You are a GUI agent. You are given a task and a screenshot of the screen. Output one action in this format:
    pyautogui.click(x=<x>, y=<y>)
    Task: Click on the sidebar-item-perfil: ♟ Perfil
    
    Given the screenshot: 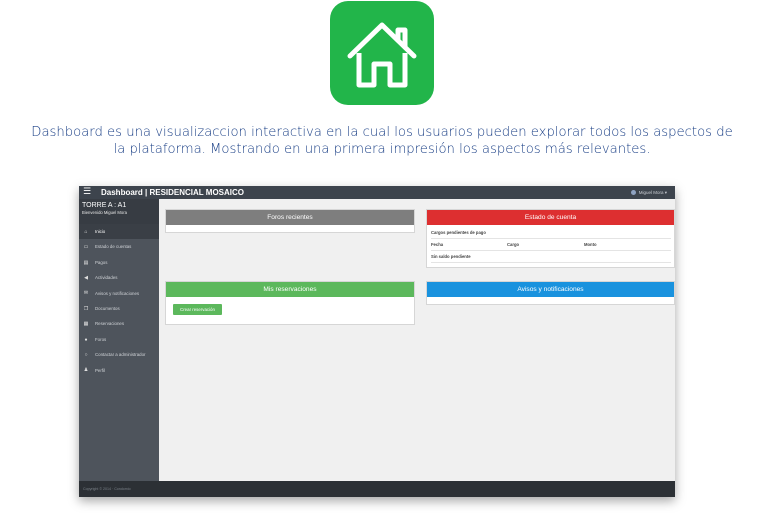 What is the action you would take?
    pyautogui.click(x=119, y=370)
    